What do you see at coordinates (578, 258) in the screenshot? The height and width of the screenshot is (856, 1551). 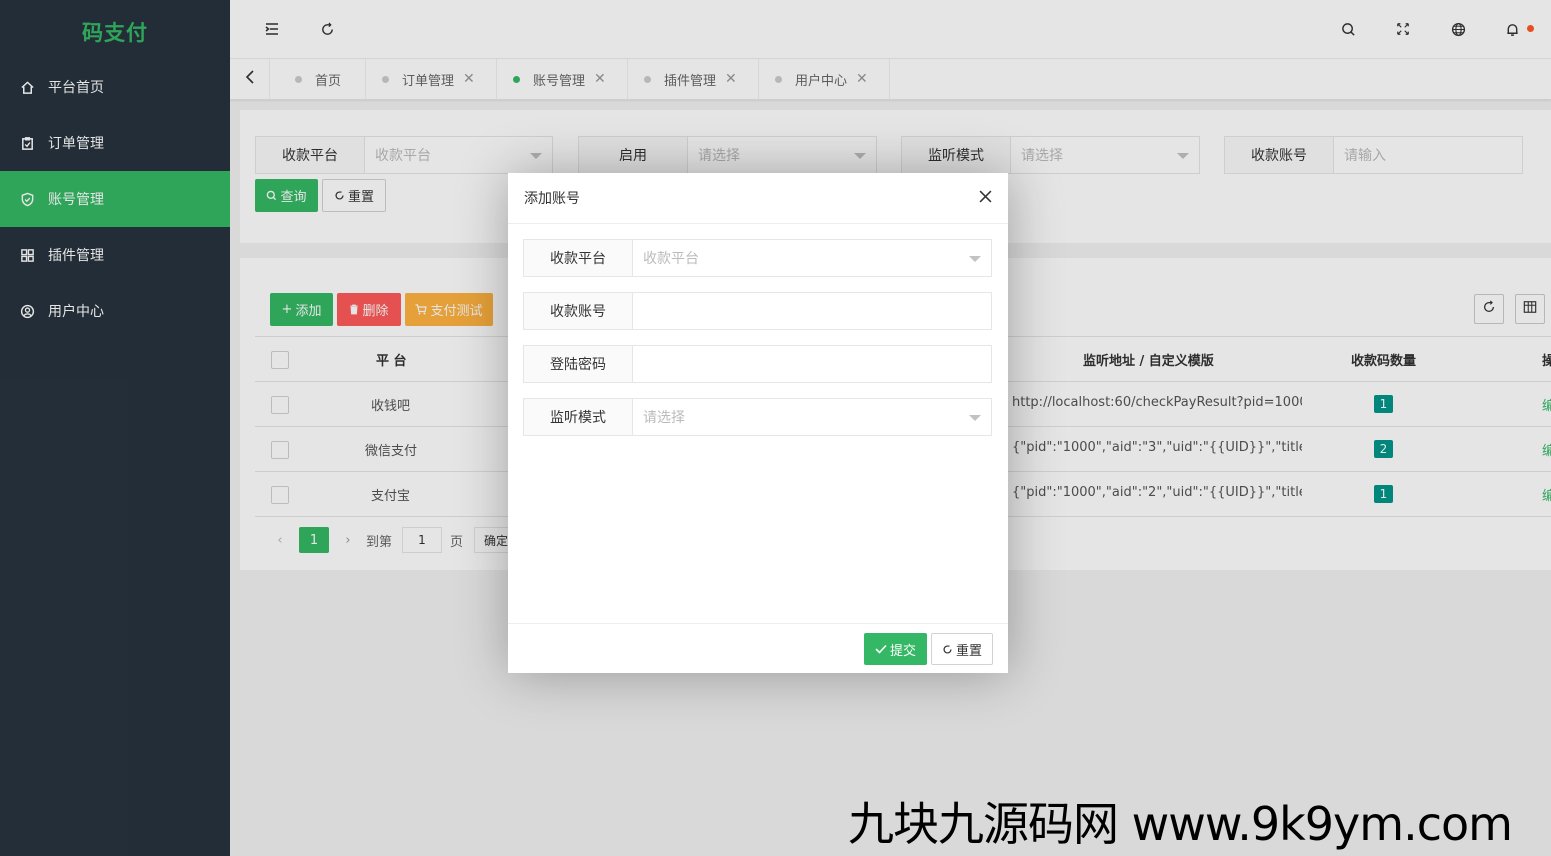 I see `field-label: 收款平台` at bounding box center [578, 258].